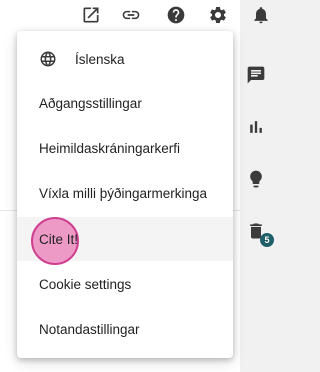 This screenshot has height=372, width=320. I want to click on menu-item-language: Íslenska, so click(125, 59).